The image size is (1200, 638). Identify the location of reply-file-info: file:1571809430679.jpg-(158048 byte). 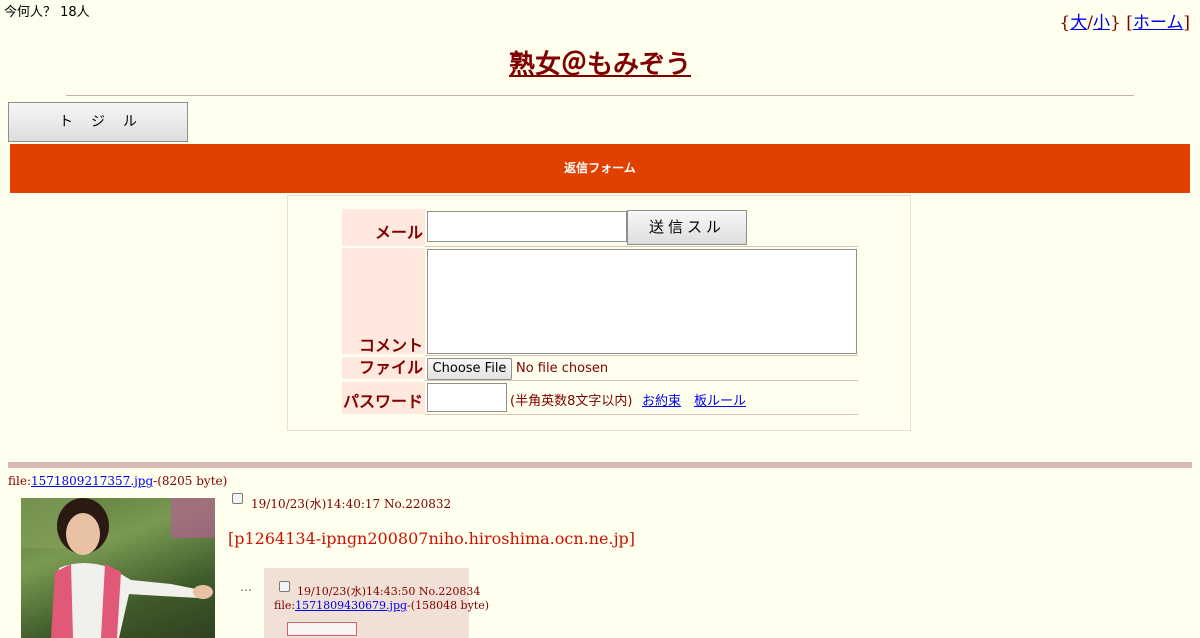
(381, 605).